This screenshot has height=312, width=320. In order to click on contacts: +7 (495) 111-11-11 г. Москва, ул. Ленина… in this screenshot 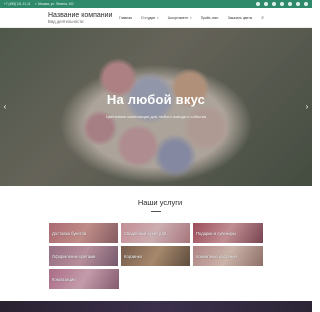, I will do `click(39, 4)`.